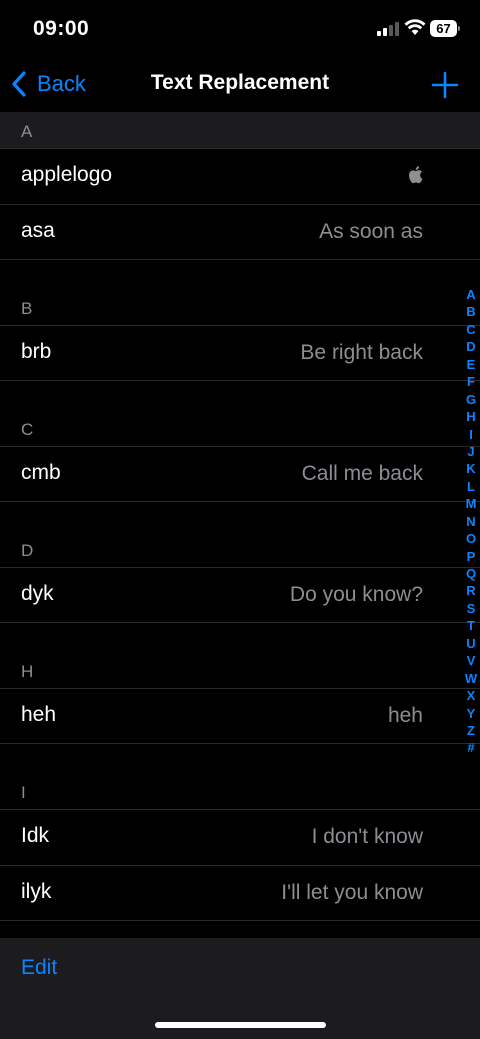 This screenshot has height=1039, width=480. What do you see at coordinates (471, 625) in the screenshot?
I see `index-letter-t: T` at bounding box center [471, 625].